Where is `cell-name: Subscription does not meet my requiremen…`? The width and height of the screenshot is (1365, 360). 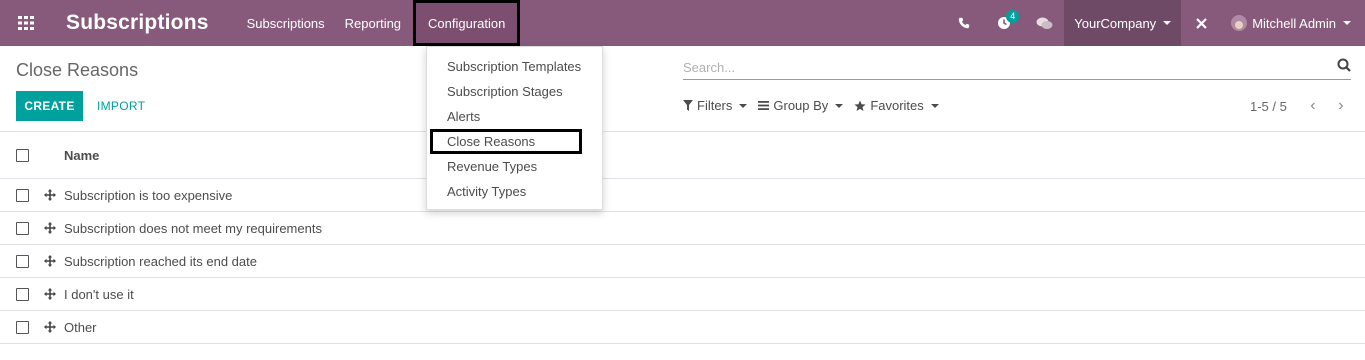
cell-name: Subscription does not meet my requiremen… is located at coordinates (193, 228).